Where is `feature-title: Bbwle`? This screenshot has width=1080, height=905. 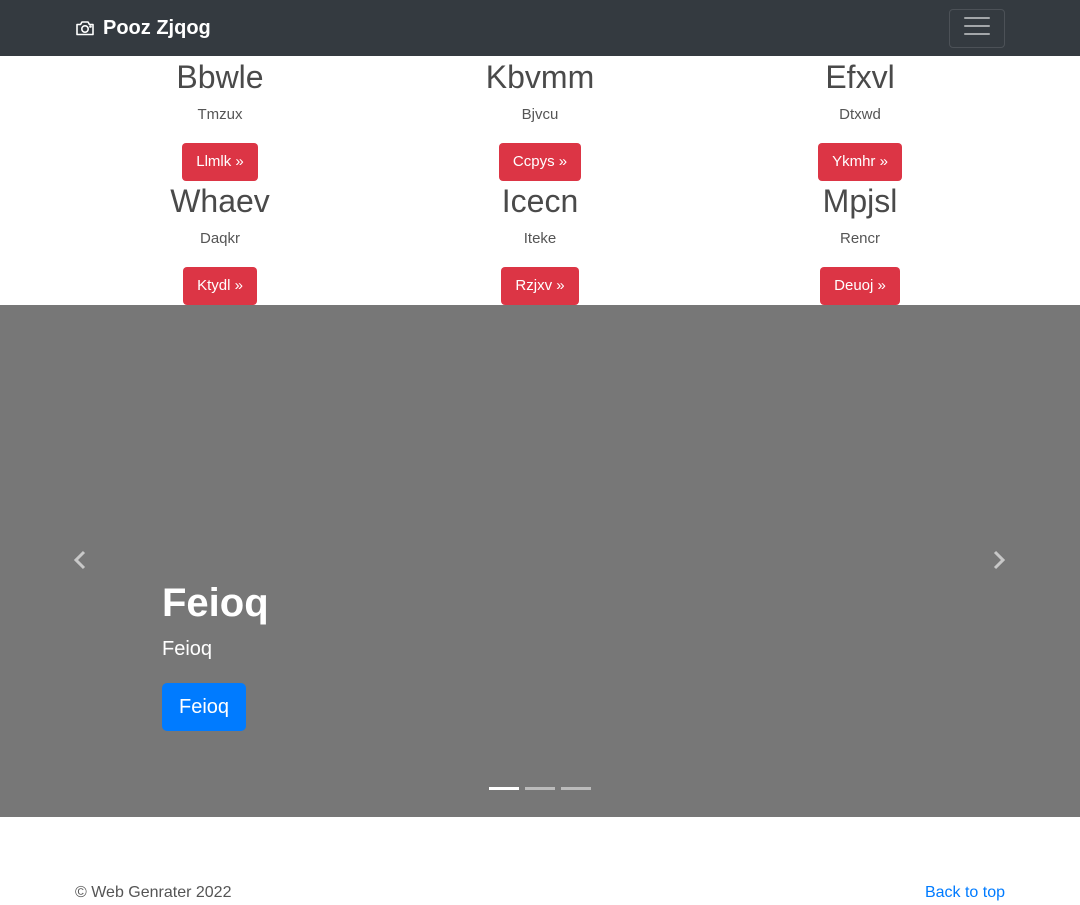 feature-title: Bbwle is located at coordinates (220, 77).